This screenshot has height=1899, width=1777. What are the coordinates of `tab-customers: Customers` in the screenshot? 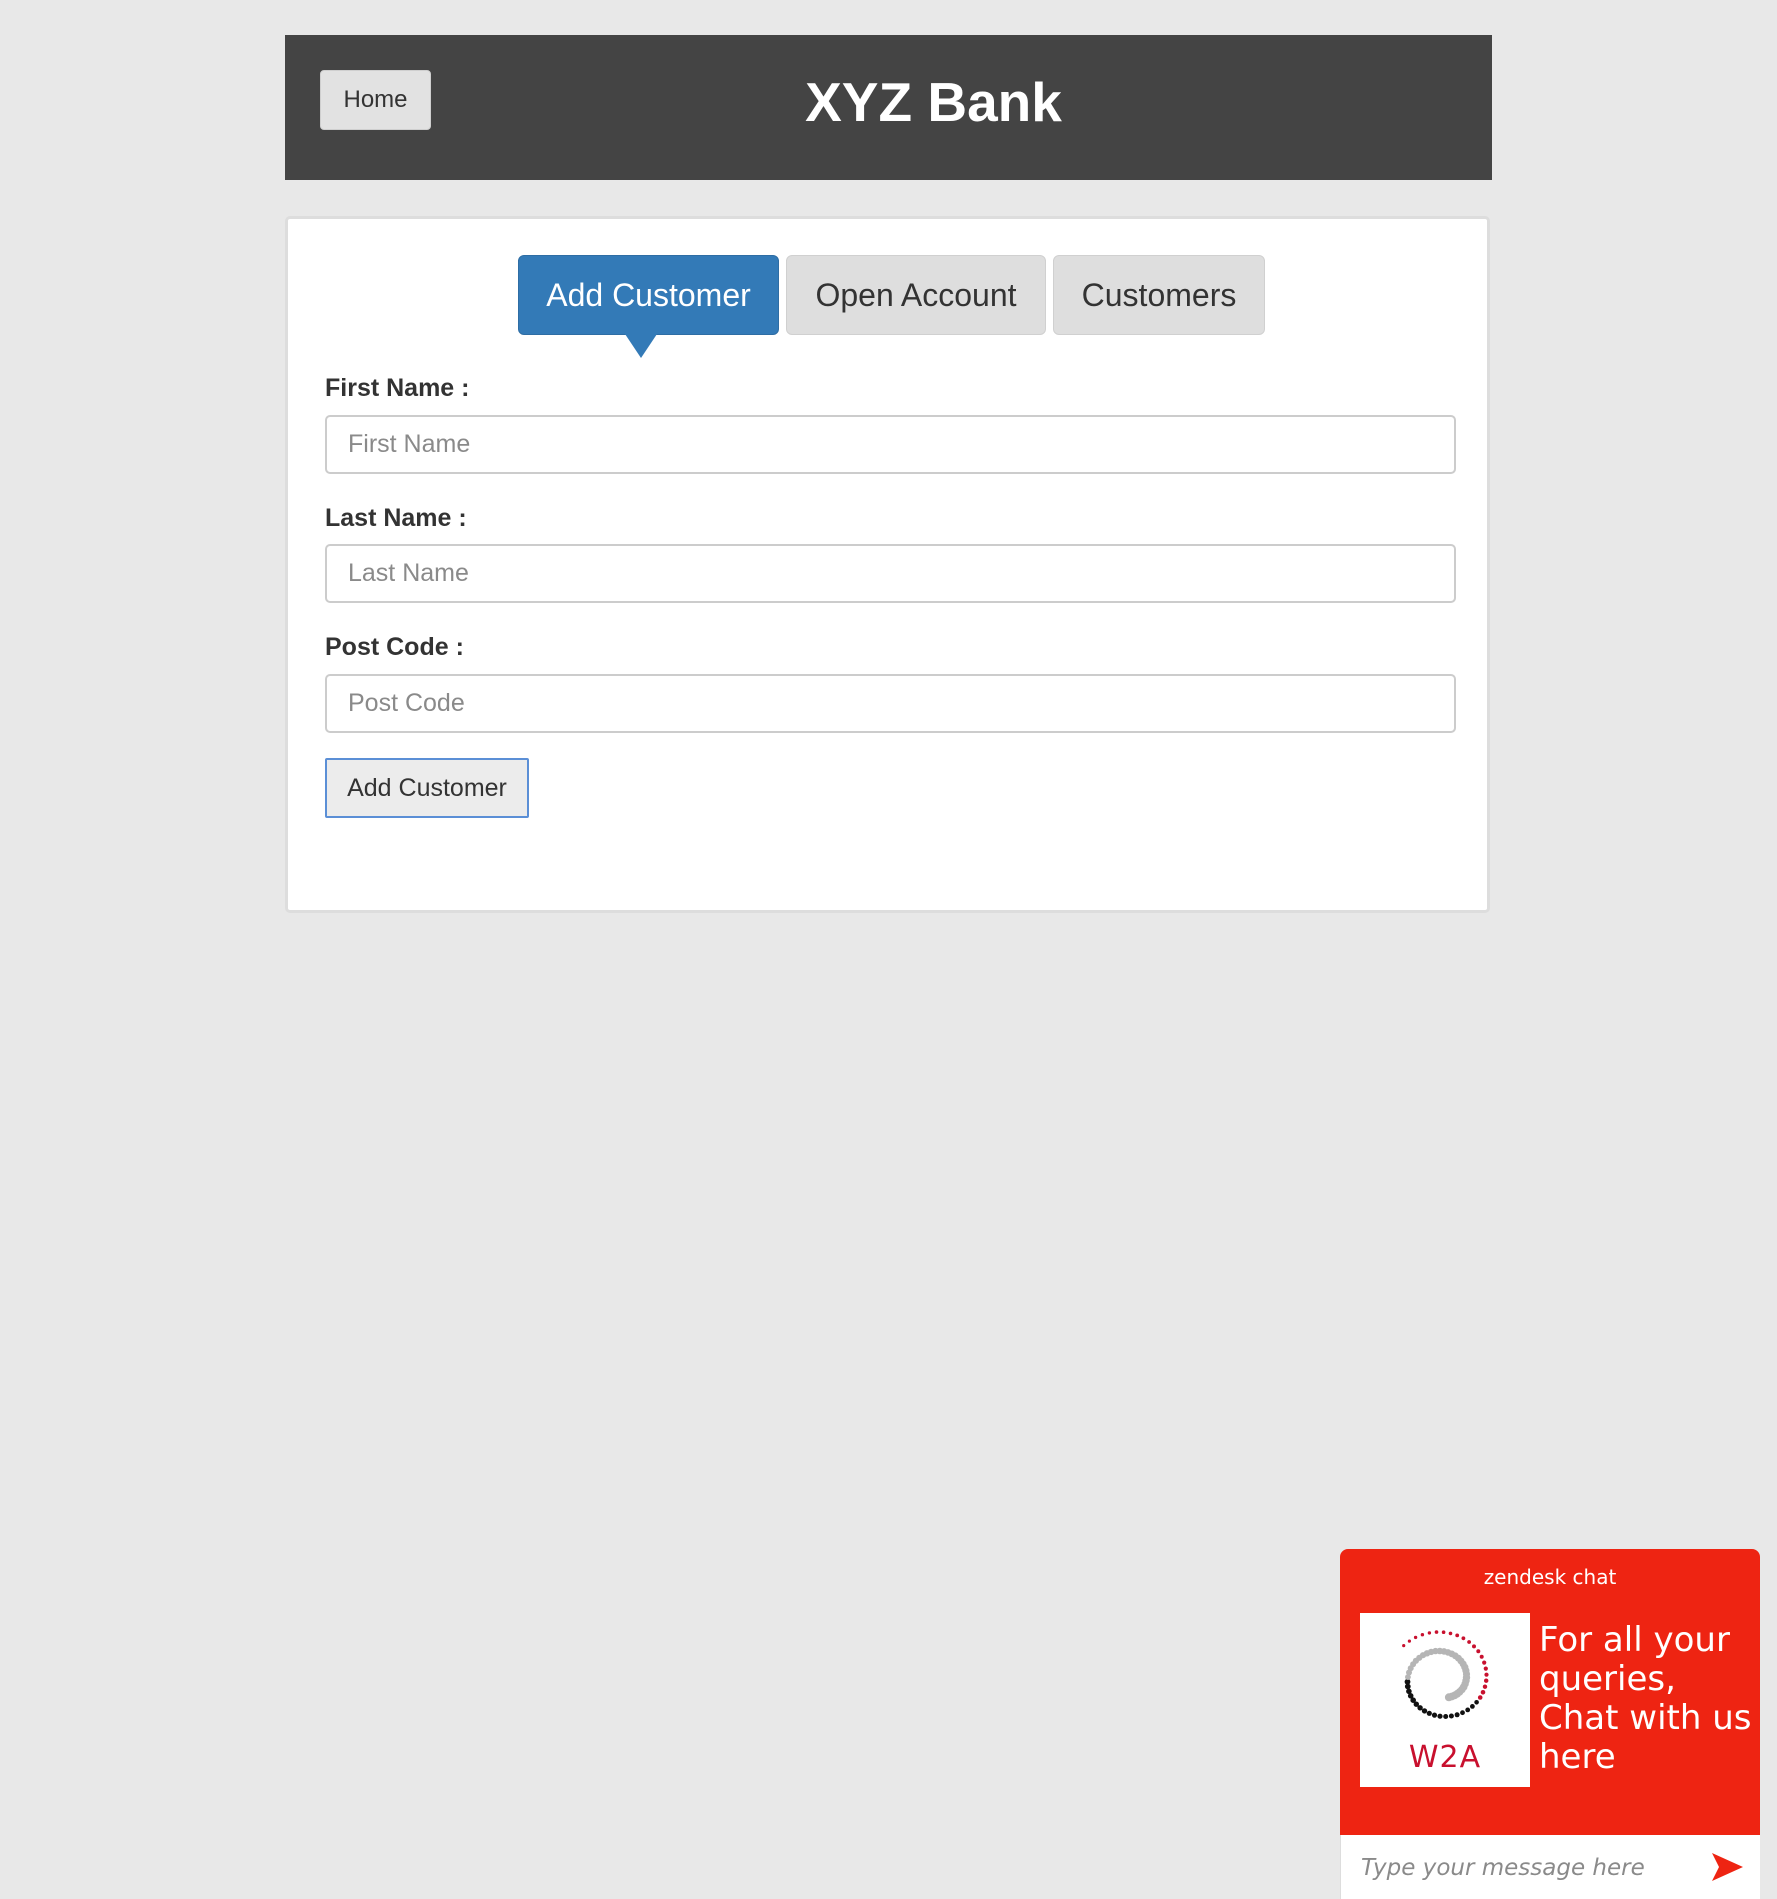 It's located at (1159, 295).